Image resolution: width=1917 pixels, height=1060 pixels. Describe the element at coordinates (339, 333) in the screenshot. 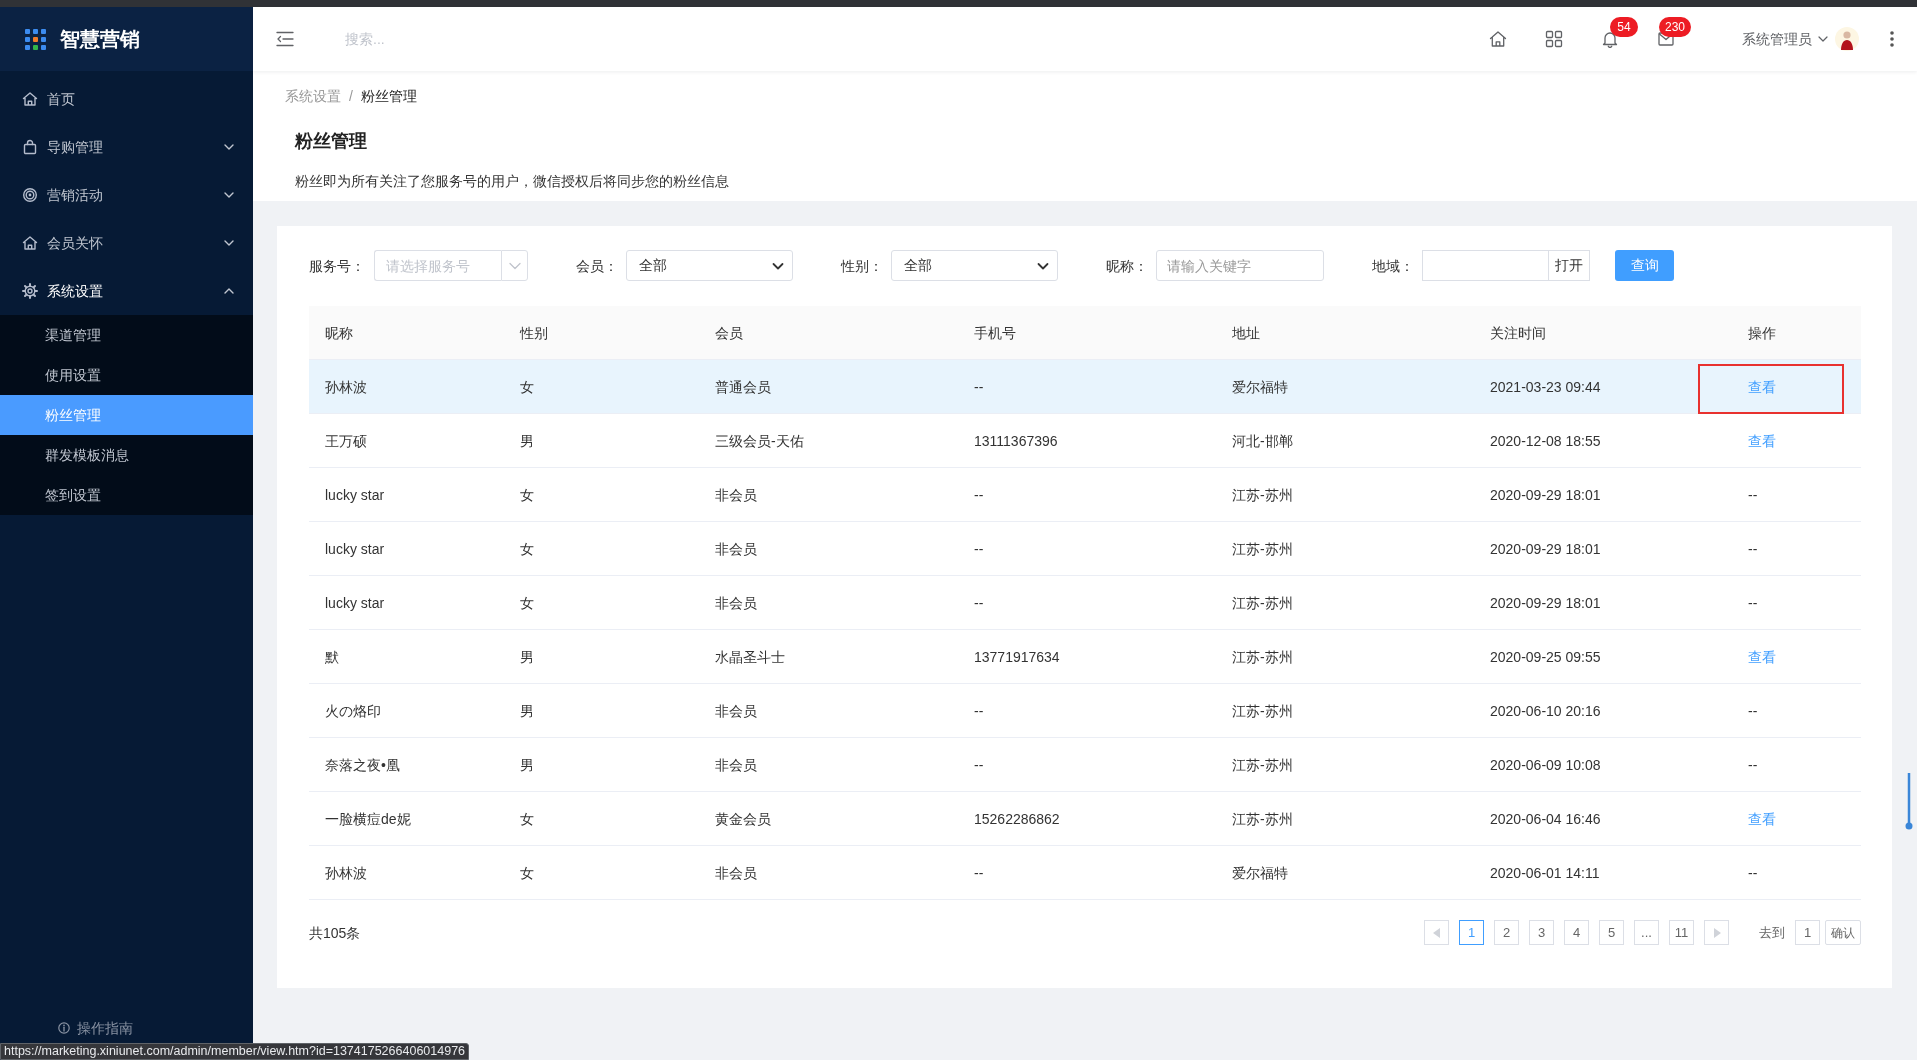

I see `column-header: 昵称` at that location.